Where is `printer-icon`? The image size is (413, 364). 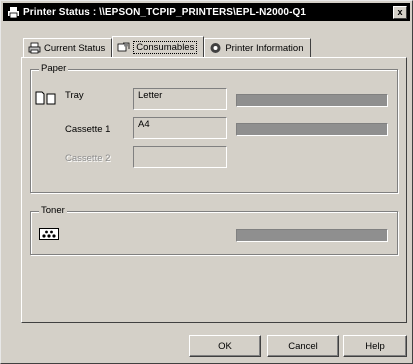
printer-icon is located at coordinates (34, 48).